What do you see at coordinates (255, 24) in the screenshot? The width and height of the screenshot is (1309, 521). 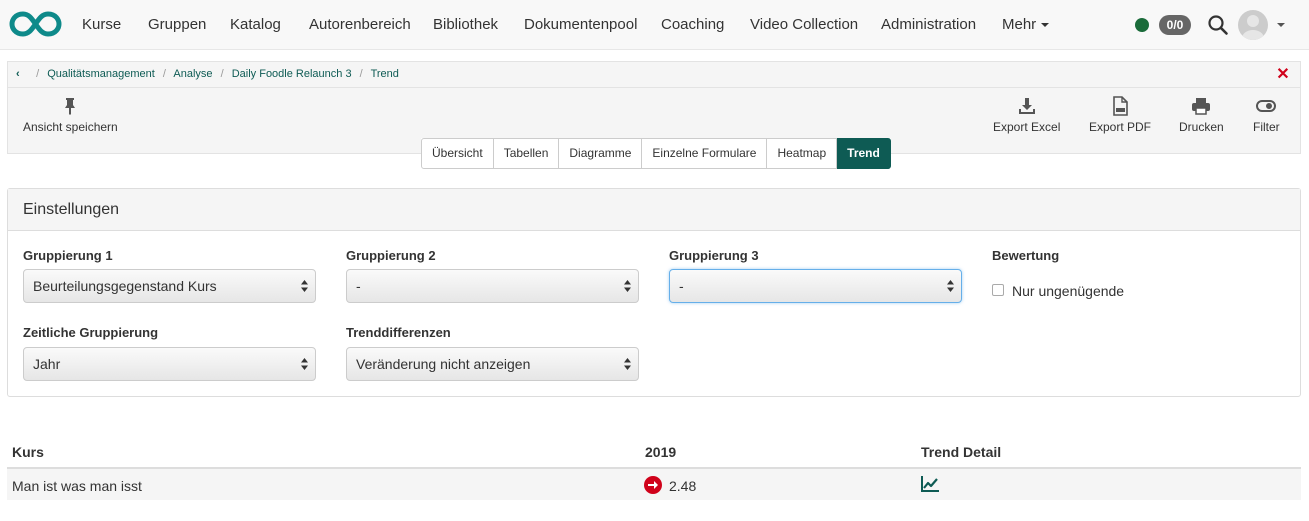 I see `nav-item-katalog: Katalog` at bounding box center [255, 24].